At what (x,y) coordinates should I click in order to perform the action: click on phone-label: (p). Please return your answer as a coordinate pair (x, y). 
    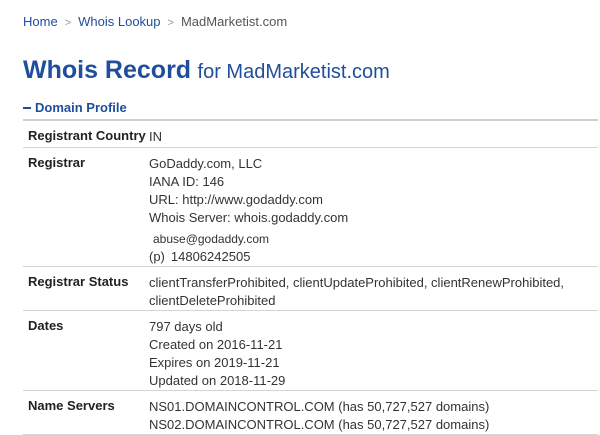
    Looking at the image, I should click on (157, 256).